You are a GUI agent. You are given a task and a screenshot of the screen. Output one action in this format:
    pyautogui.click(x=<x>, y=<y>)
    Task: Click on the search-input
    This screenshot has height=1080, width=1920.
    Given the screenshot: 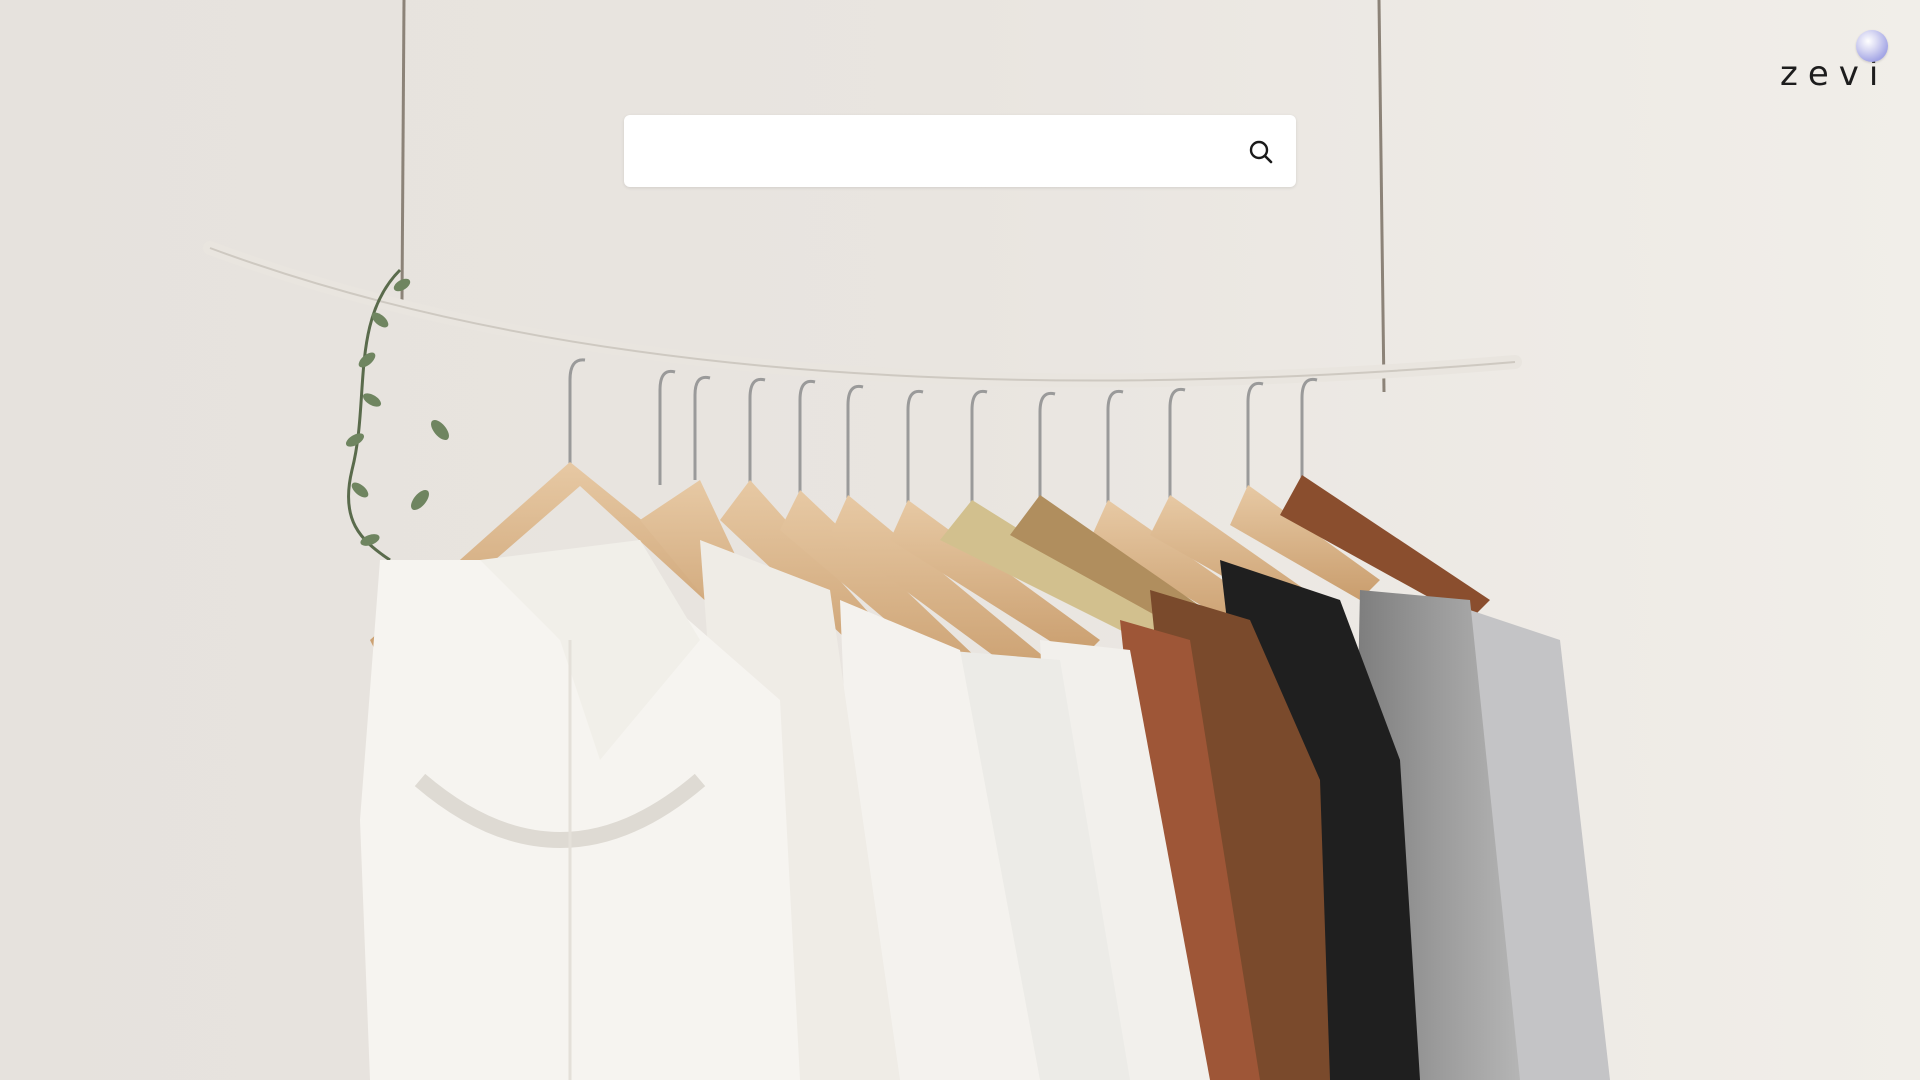 What is the action you would take?
    pyautogui.click(x=924, y=151)
    